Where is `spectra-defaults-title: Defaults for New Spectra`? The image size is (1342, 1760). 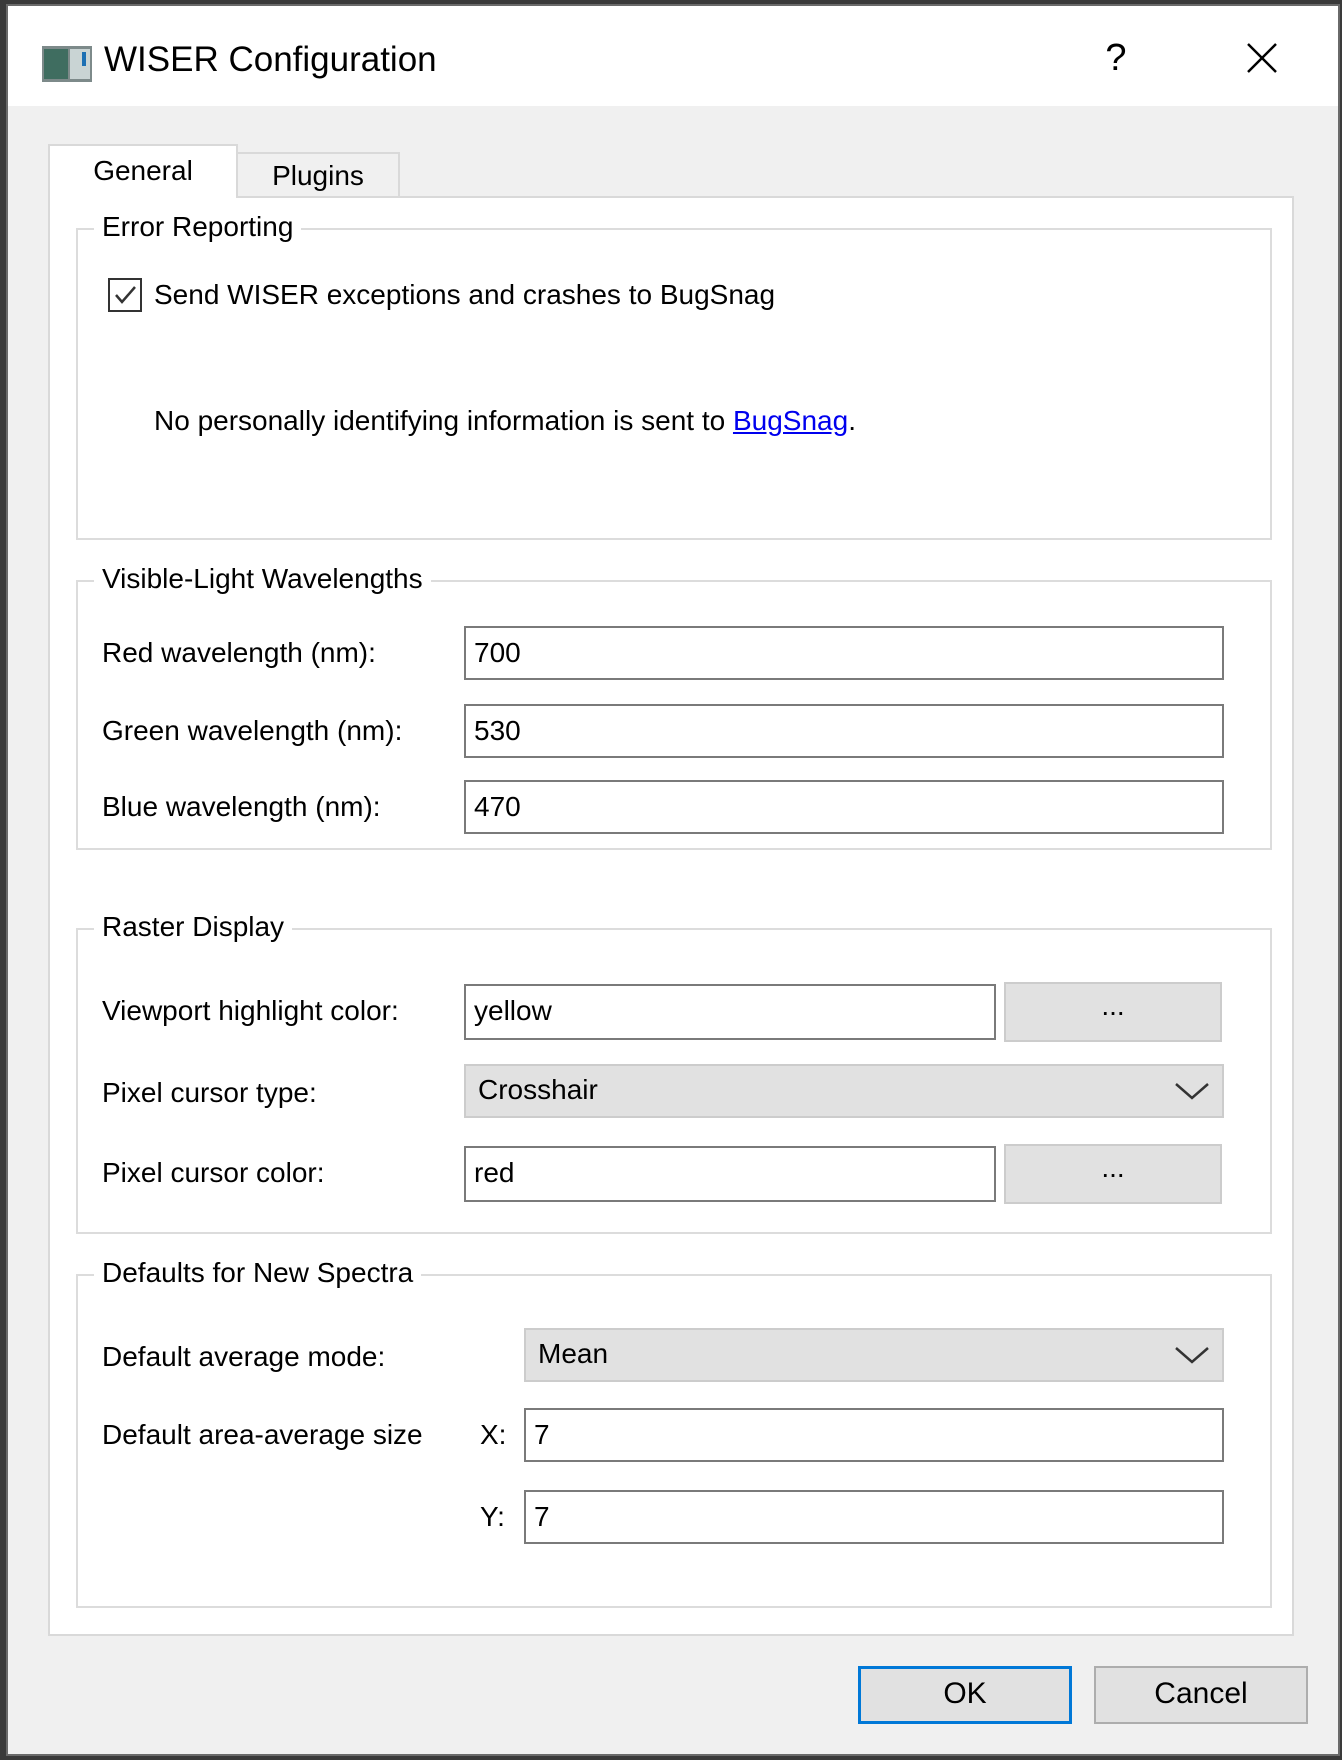 spectra-defaults-title: Defaults for New Spectra is located at coordinates (258, 1273).